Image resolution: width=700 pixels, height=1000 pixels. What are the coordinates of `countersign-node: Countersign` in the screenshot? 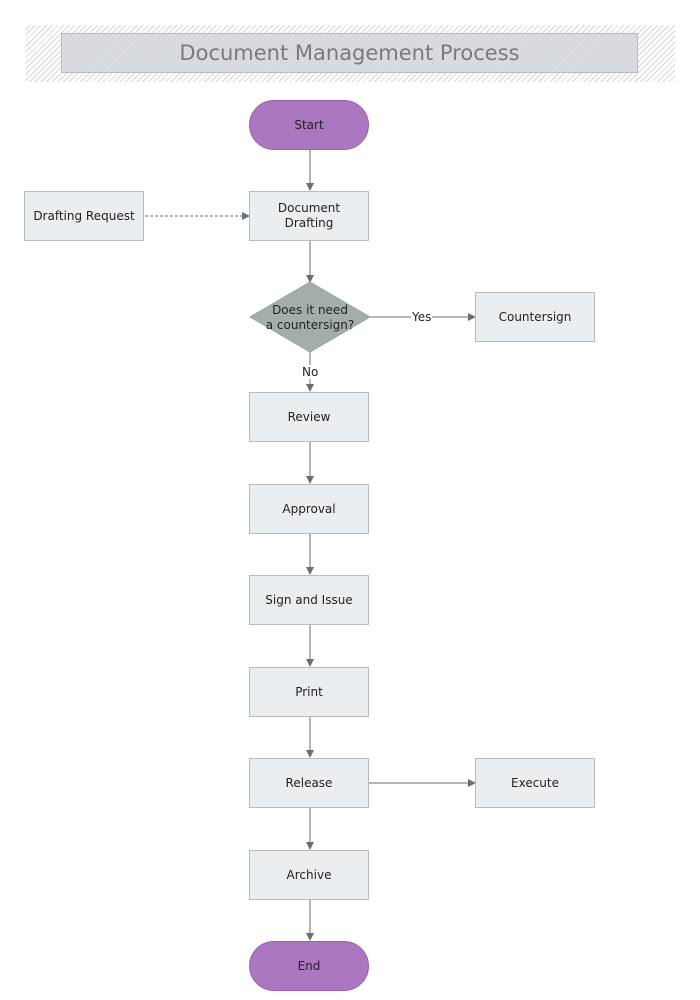 It's located at (535, 317).